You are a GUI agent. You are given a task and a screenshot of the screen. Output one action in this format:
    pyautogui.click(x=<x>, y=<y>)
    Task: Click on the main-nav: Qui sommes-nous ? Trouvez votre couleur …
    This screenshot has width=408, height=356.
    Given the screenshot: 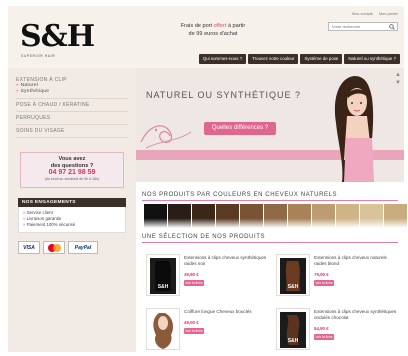 What is the action you would take?
    pyautogui.click(x=299, y=59)
    